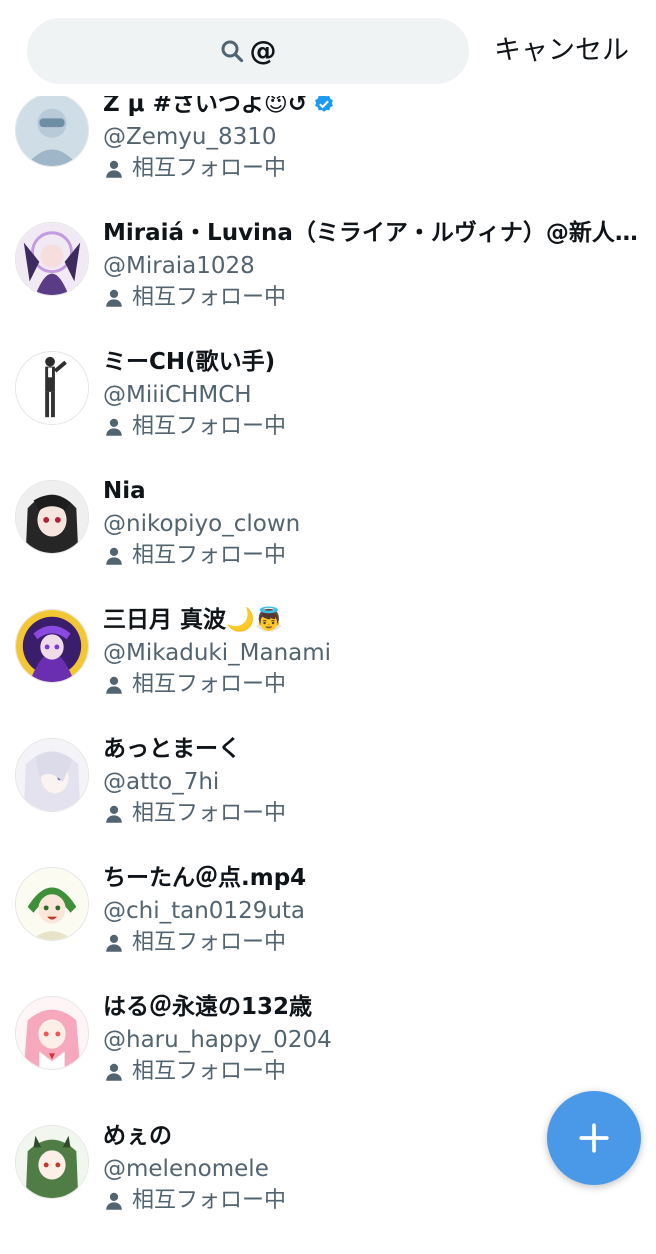  Describe the element at coordinates (324, 103) in the screenshot. I see `verified-badge-icon` at that location.